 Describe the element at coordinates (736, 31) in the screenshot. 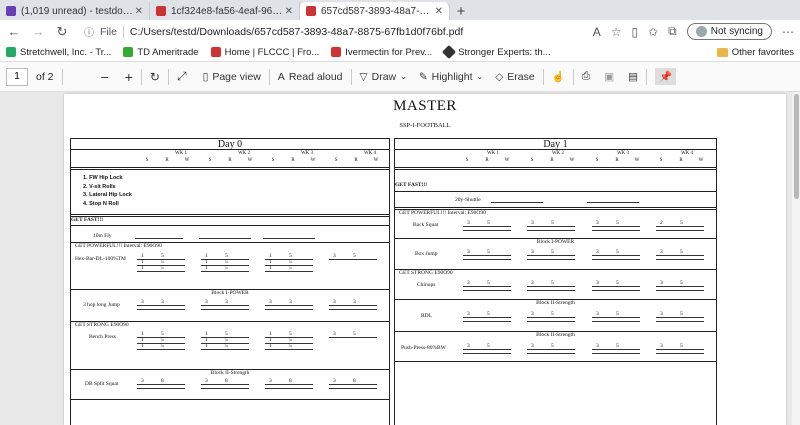

I see `sync-label: Not syncing` at that location.